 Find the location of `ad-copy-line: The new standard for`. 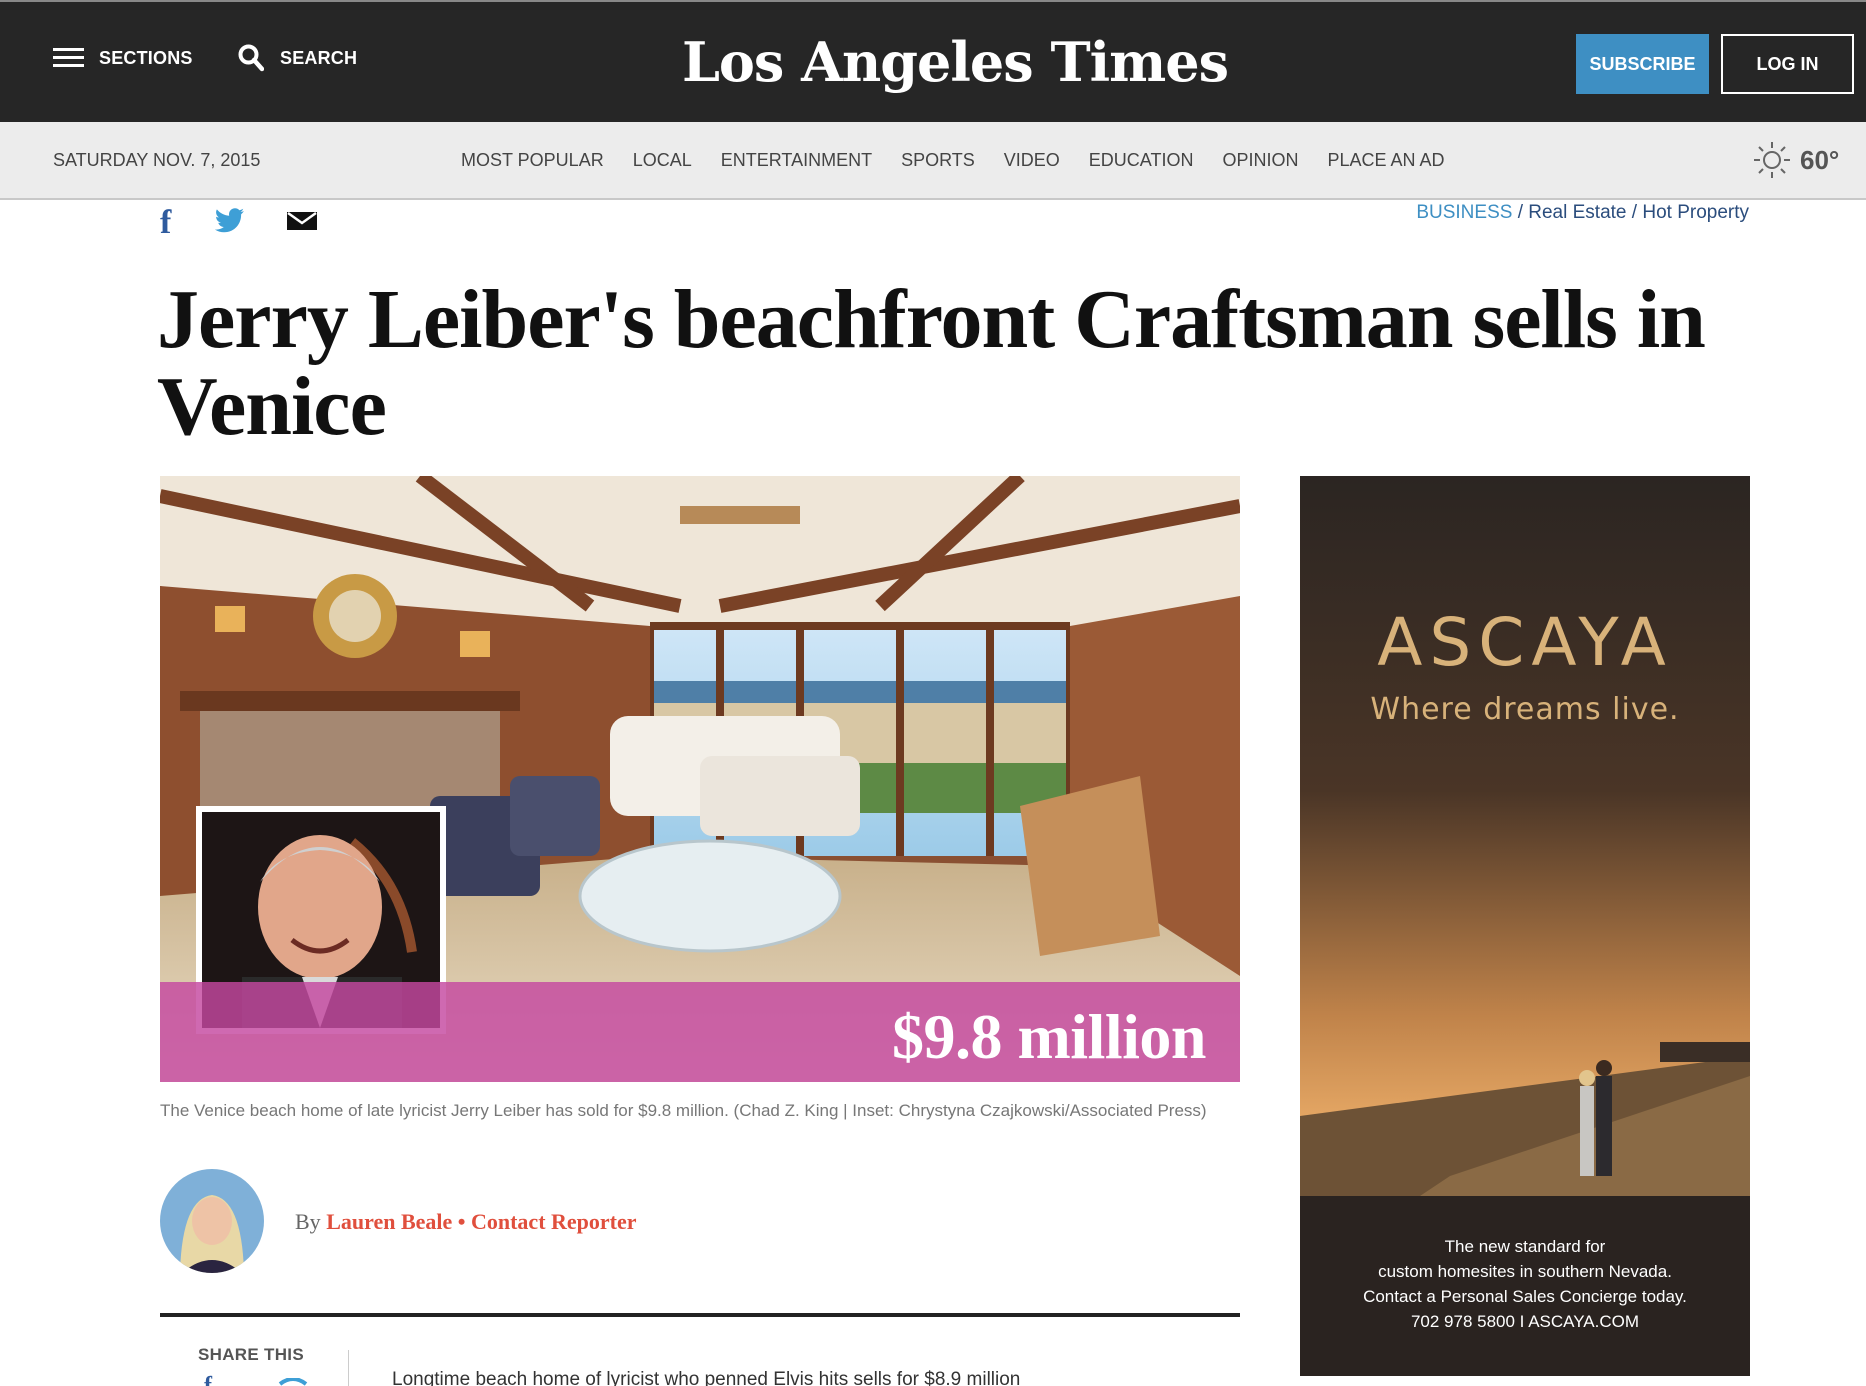

ad-copy-line: The new standard for is located at coordinates (1525, 1246).